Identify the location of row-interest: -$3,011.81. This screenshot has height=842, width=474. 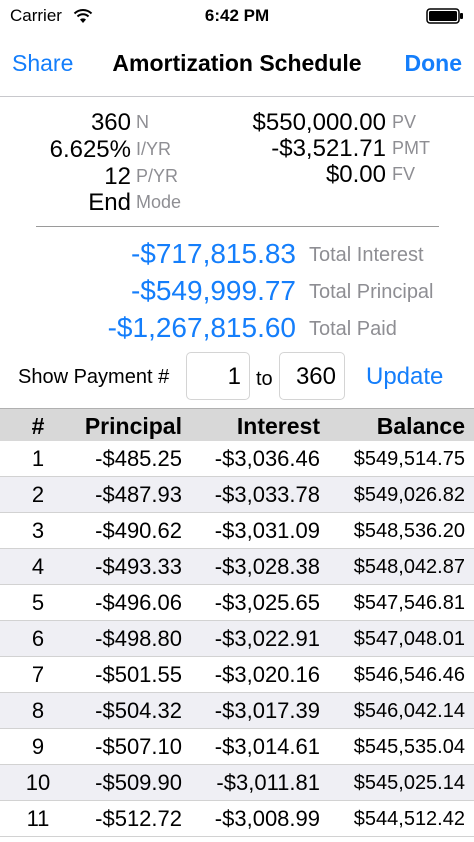
(268, 782).